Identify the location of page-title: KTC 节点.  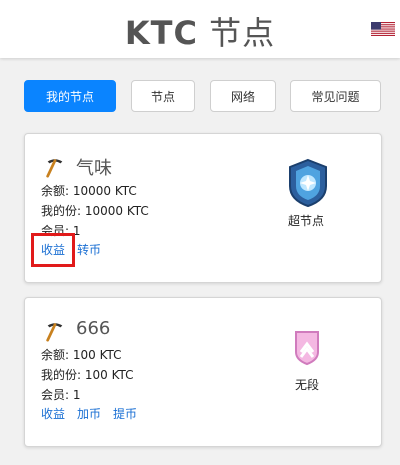
(200, 31).